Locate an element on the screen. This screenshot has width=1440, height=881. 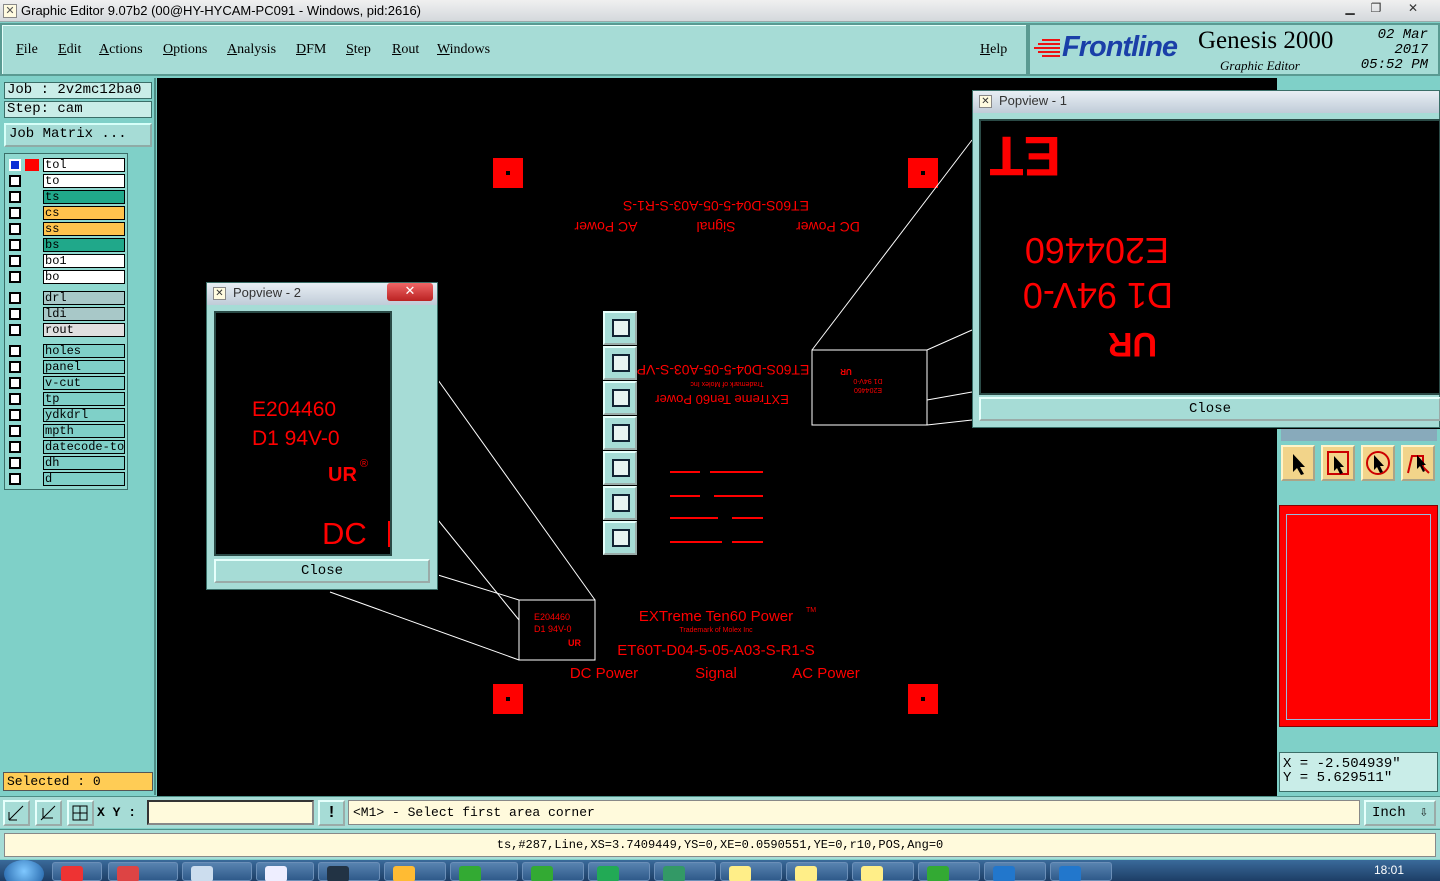
menu-step: Step is located at coordinates (358, 50).